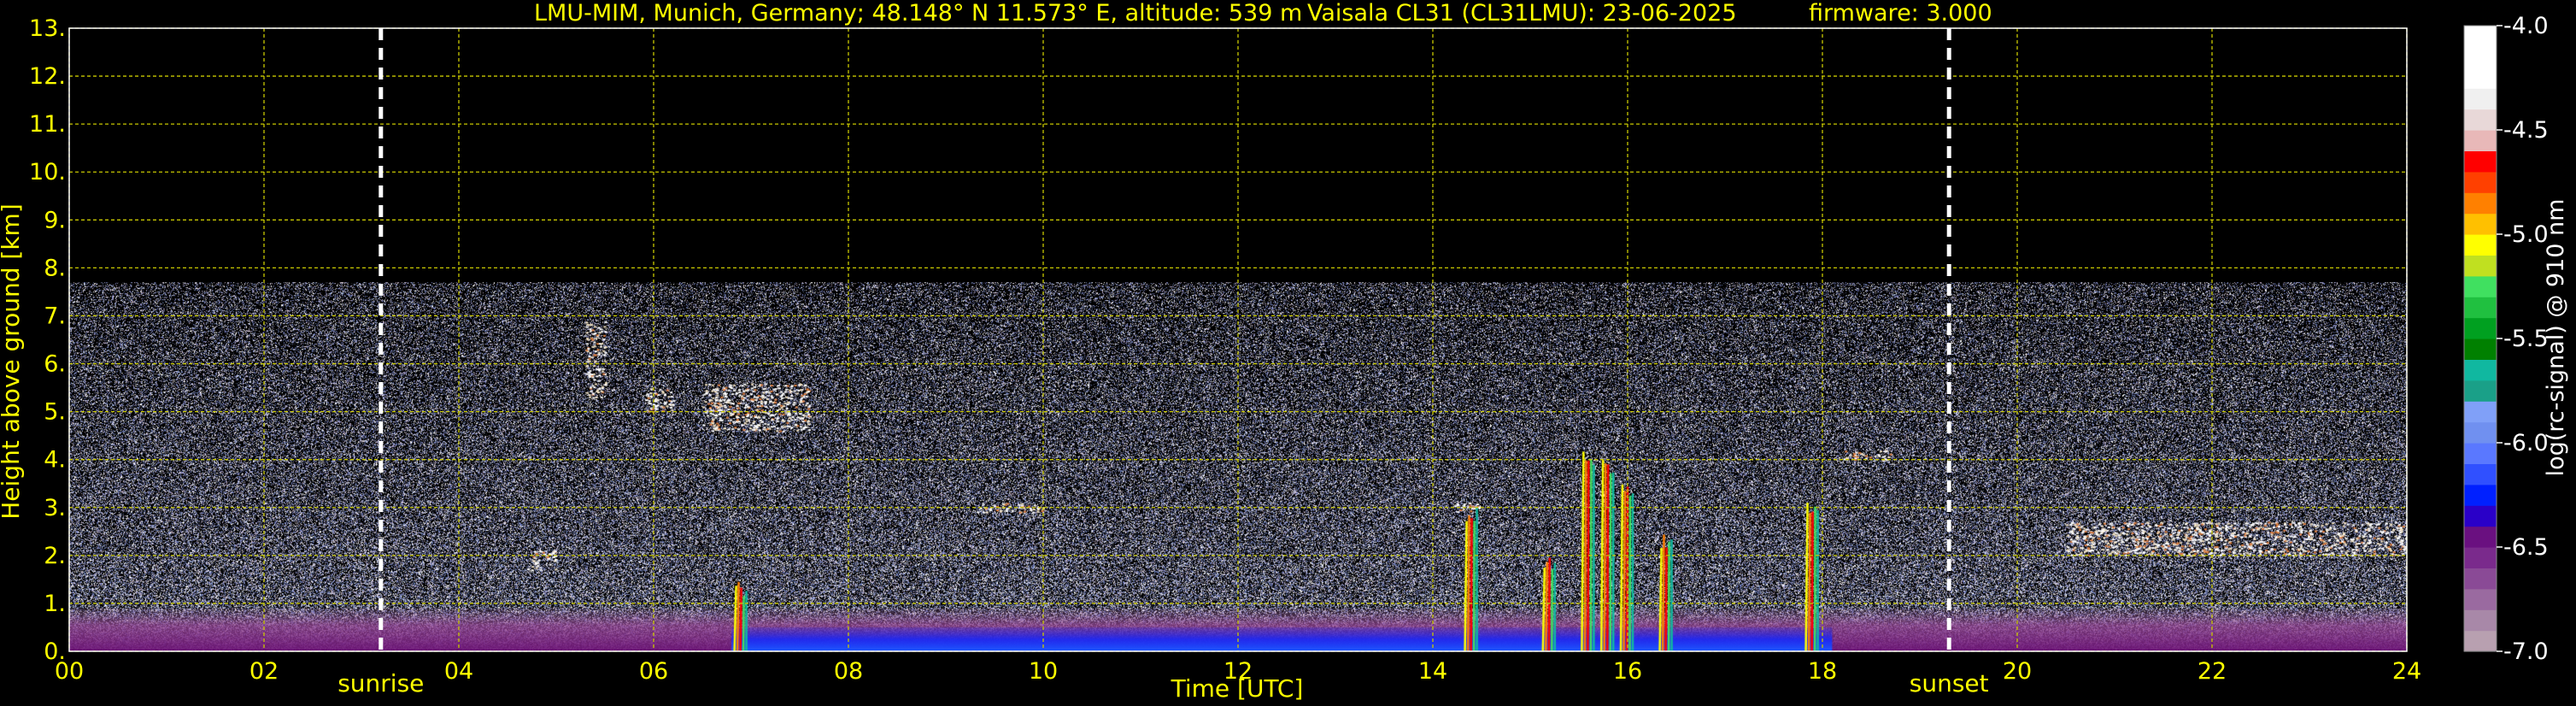 The image size is (2576, 706). Describe the element at coordinates (1043, 671) in the screenshot. I see `x-tick-label: 10` at that location.